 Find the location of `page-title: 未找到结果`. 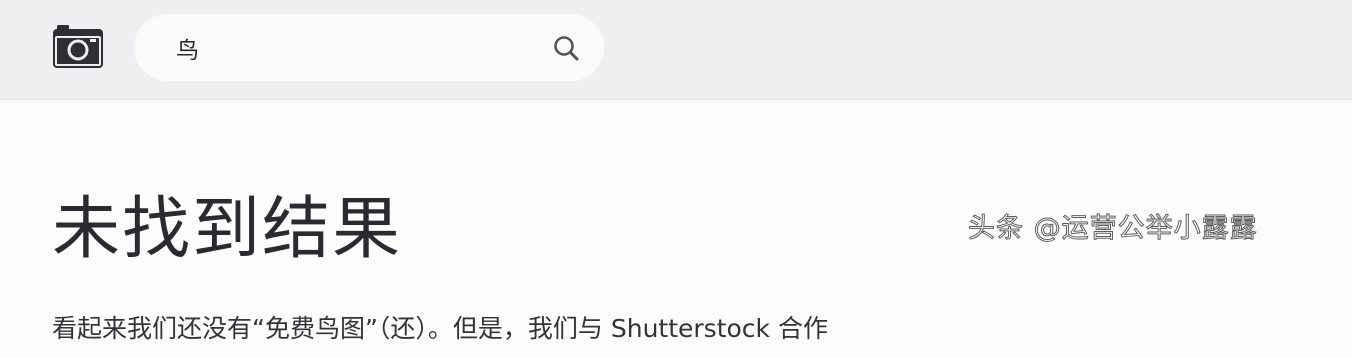

page-title: 未找到结果 is located at coordinates (227, 229).